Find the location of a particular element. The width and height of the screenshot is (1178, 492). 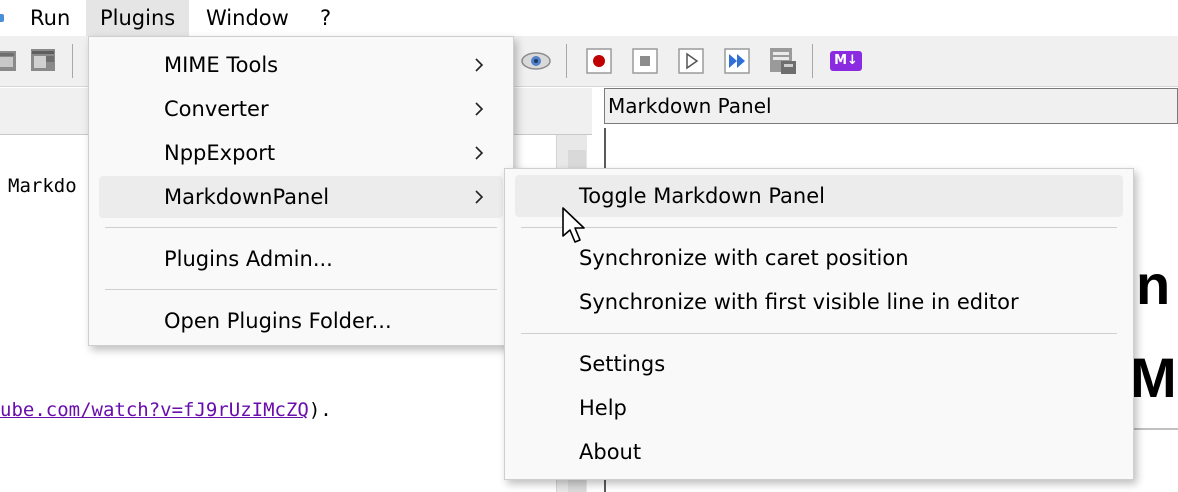

menu-item-label: Toggle Markdown Panel is located at coordinates (702, 196).